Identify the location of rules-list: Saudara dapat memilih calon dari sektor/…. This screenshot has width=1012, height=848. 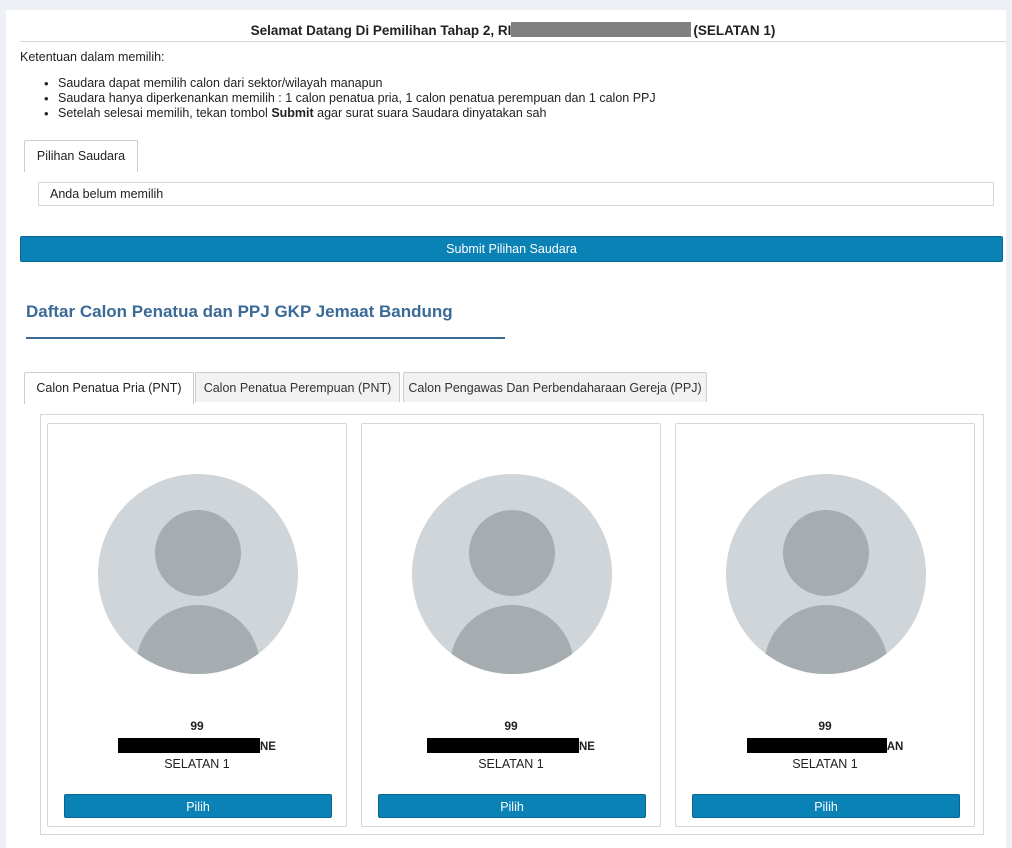
(350, 98).